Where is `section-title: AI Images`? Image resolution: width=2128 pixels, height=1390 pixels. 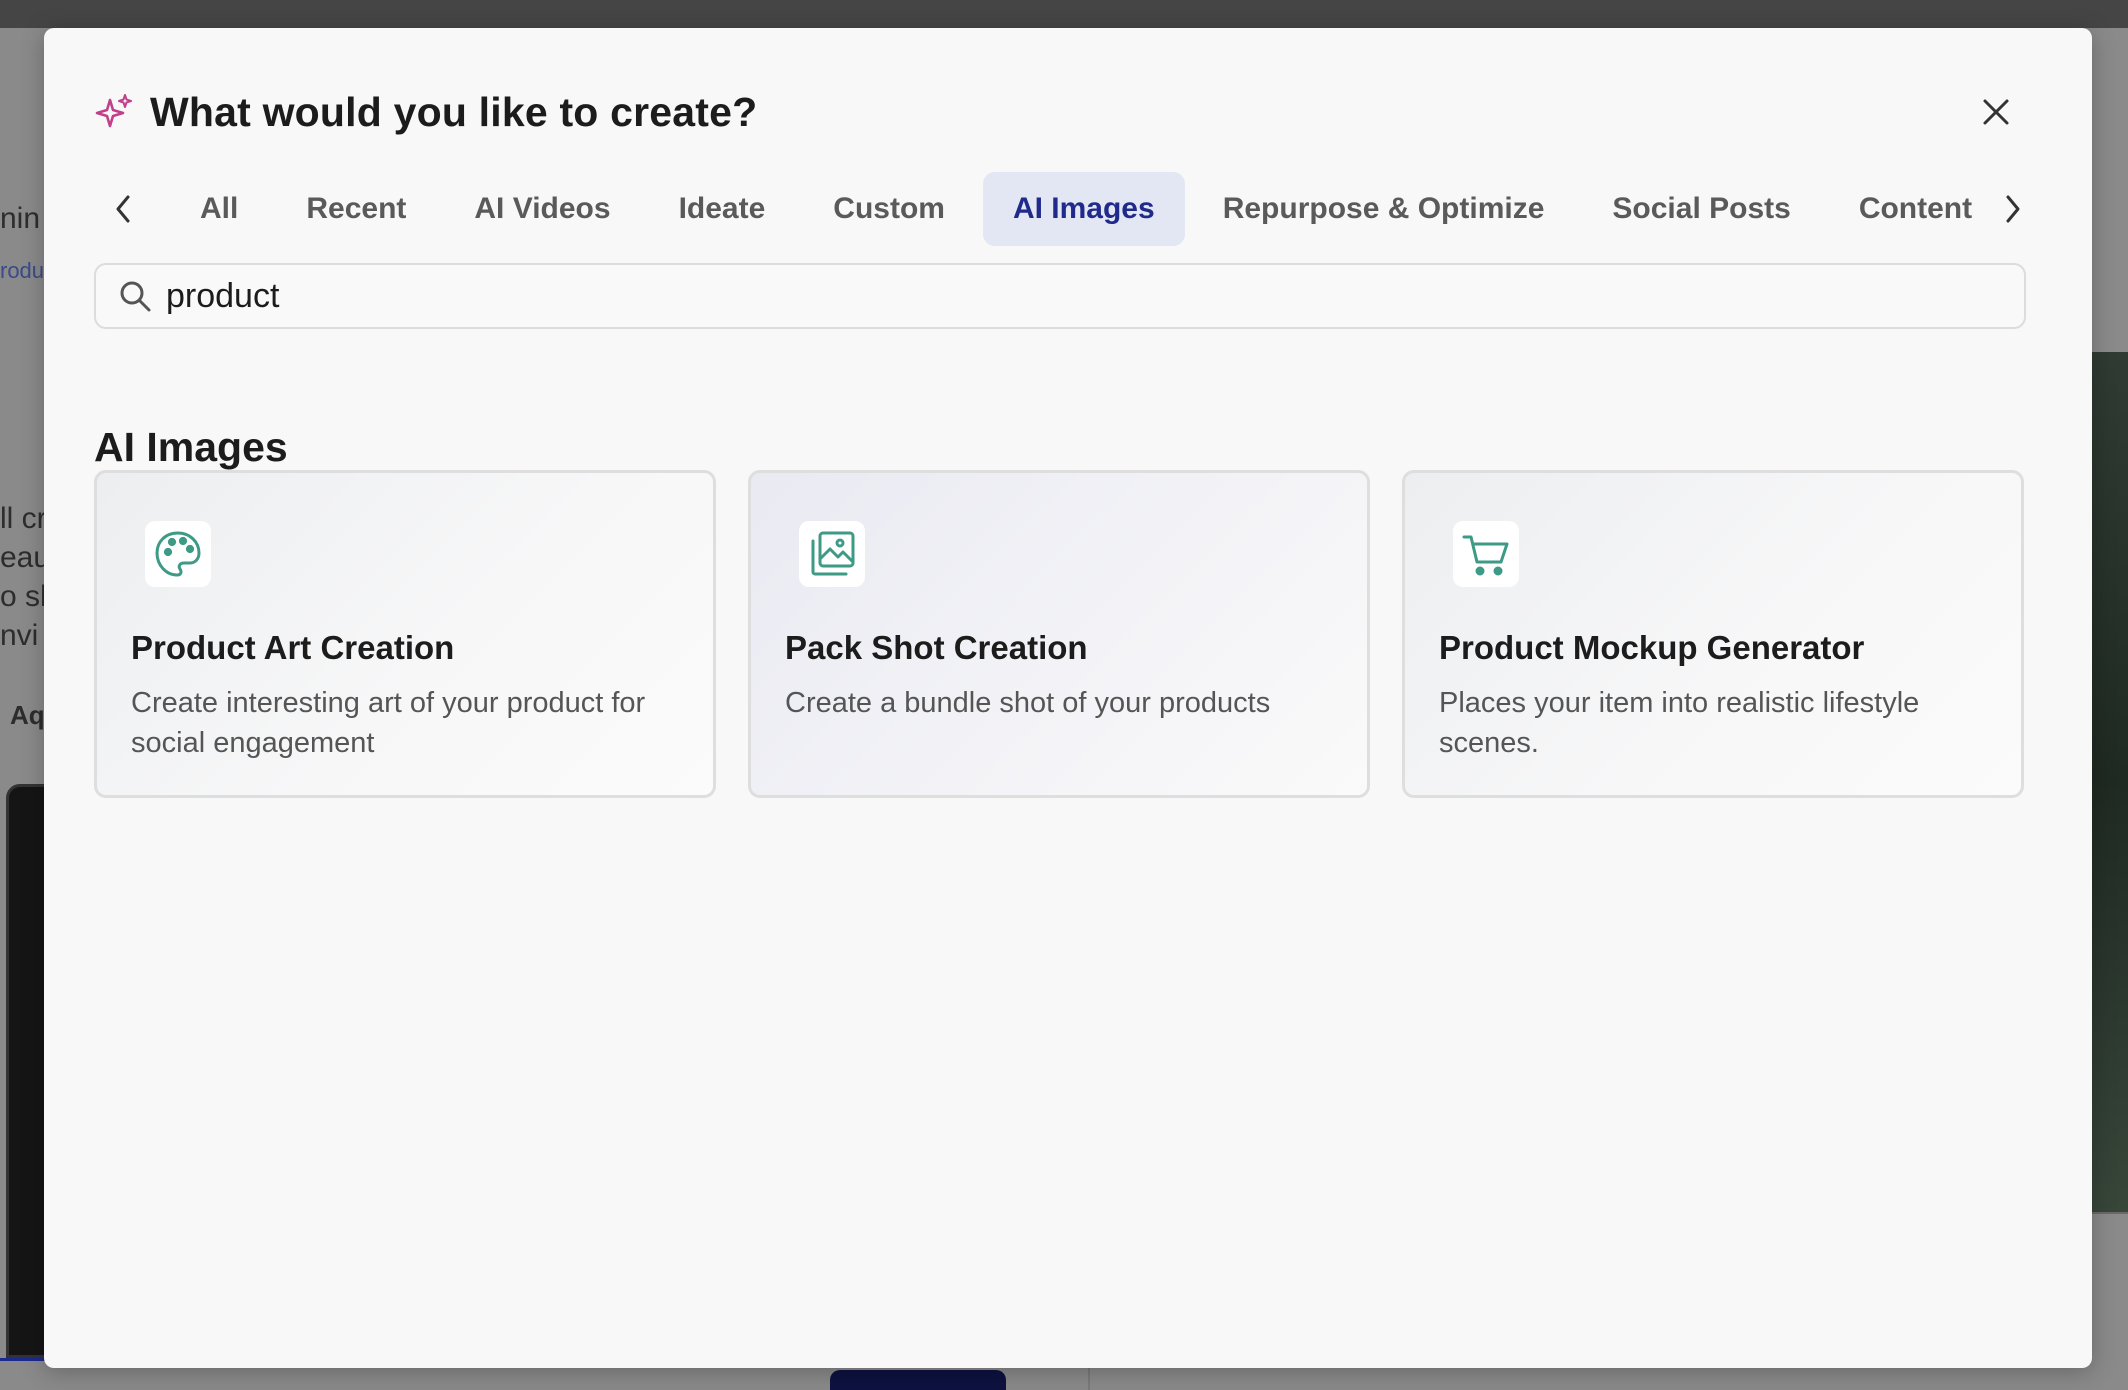 section-title: AI Images is located at coordinates (191, 447).